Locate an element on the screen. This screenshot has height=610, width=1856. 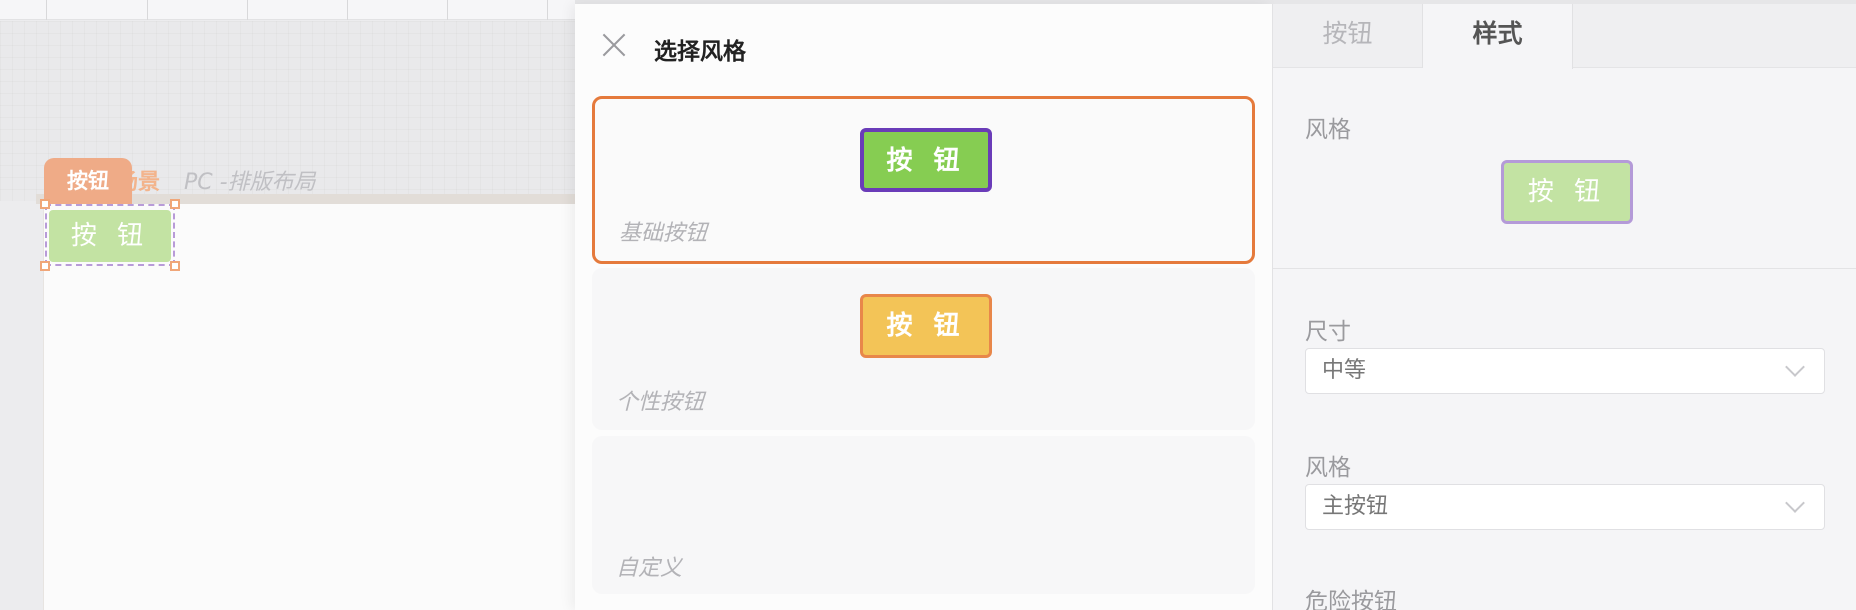
style-card-label: 基础按钮 is located at coordinates (663, 233).